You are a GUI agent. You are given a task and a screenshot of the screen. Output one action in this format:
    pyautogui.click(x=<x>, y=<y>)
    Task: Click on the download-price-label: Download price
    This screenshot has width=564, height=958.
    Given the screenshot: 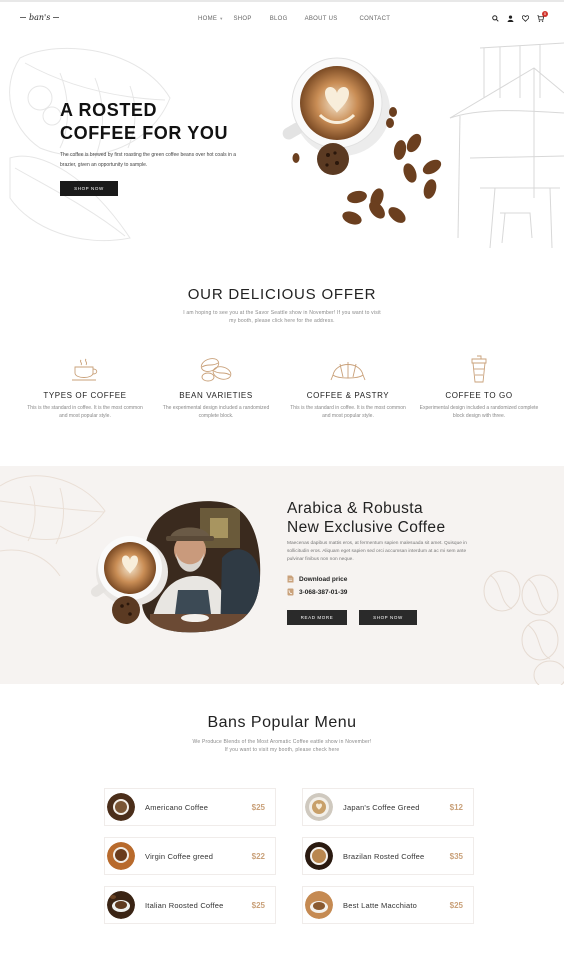 What is the action you would take?
    pyautogui.click(x=323, y=579)
    